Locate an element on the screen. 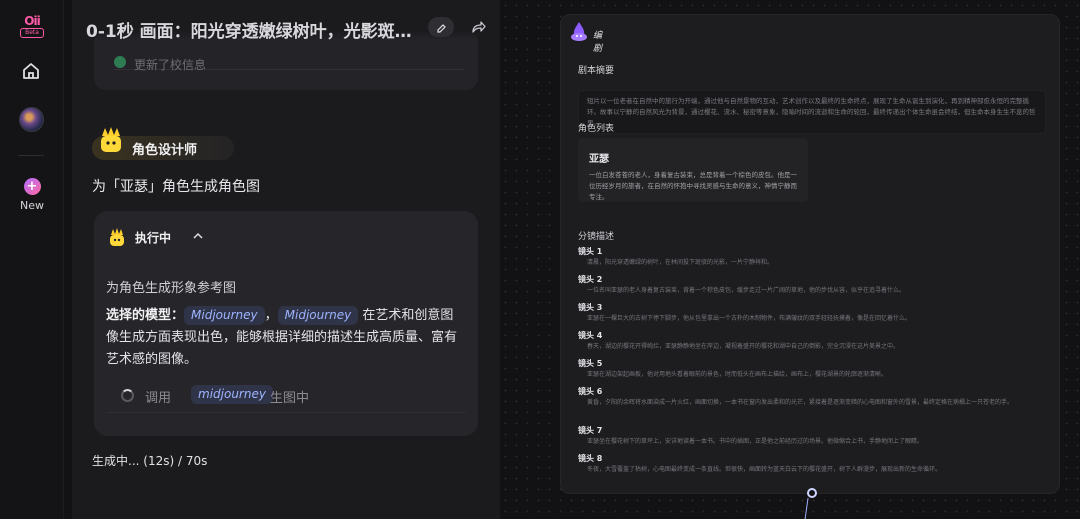 This screenshot has width=1080, height=519. execution-status: 执行中 is located at coordinates (153, 238).